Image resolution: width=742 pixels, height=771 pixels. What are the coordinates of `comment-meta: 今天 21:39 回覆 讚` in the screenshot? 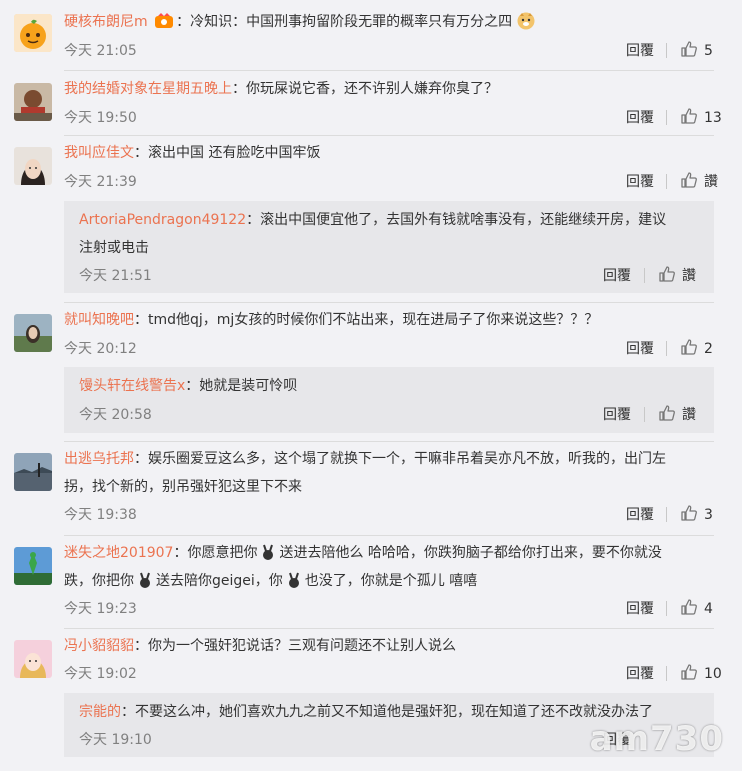 It's located at (403, 182).